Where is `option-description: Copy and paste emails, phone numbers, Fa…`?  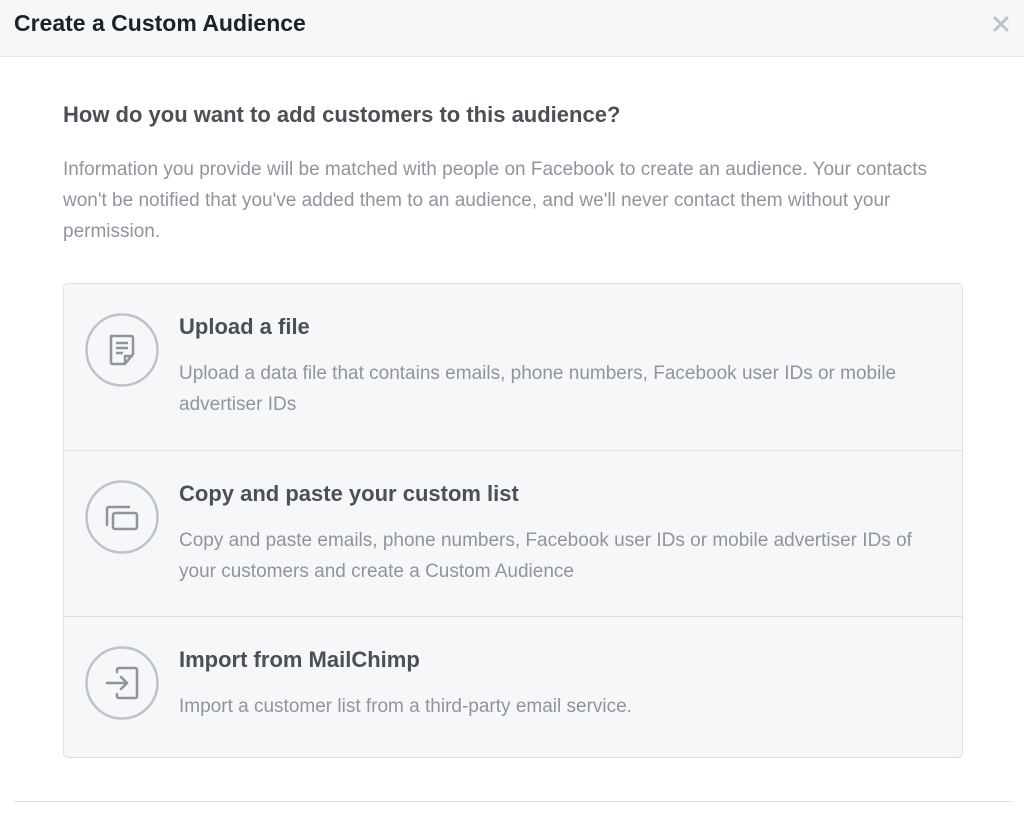
option-description: Copy and paste emails, phone numbers, Fa… is located at coordinates (545, 556).